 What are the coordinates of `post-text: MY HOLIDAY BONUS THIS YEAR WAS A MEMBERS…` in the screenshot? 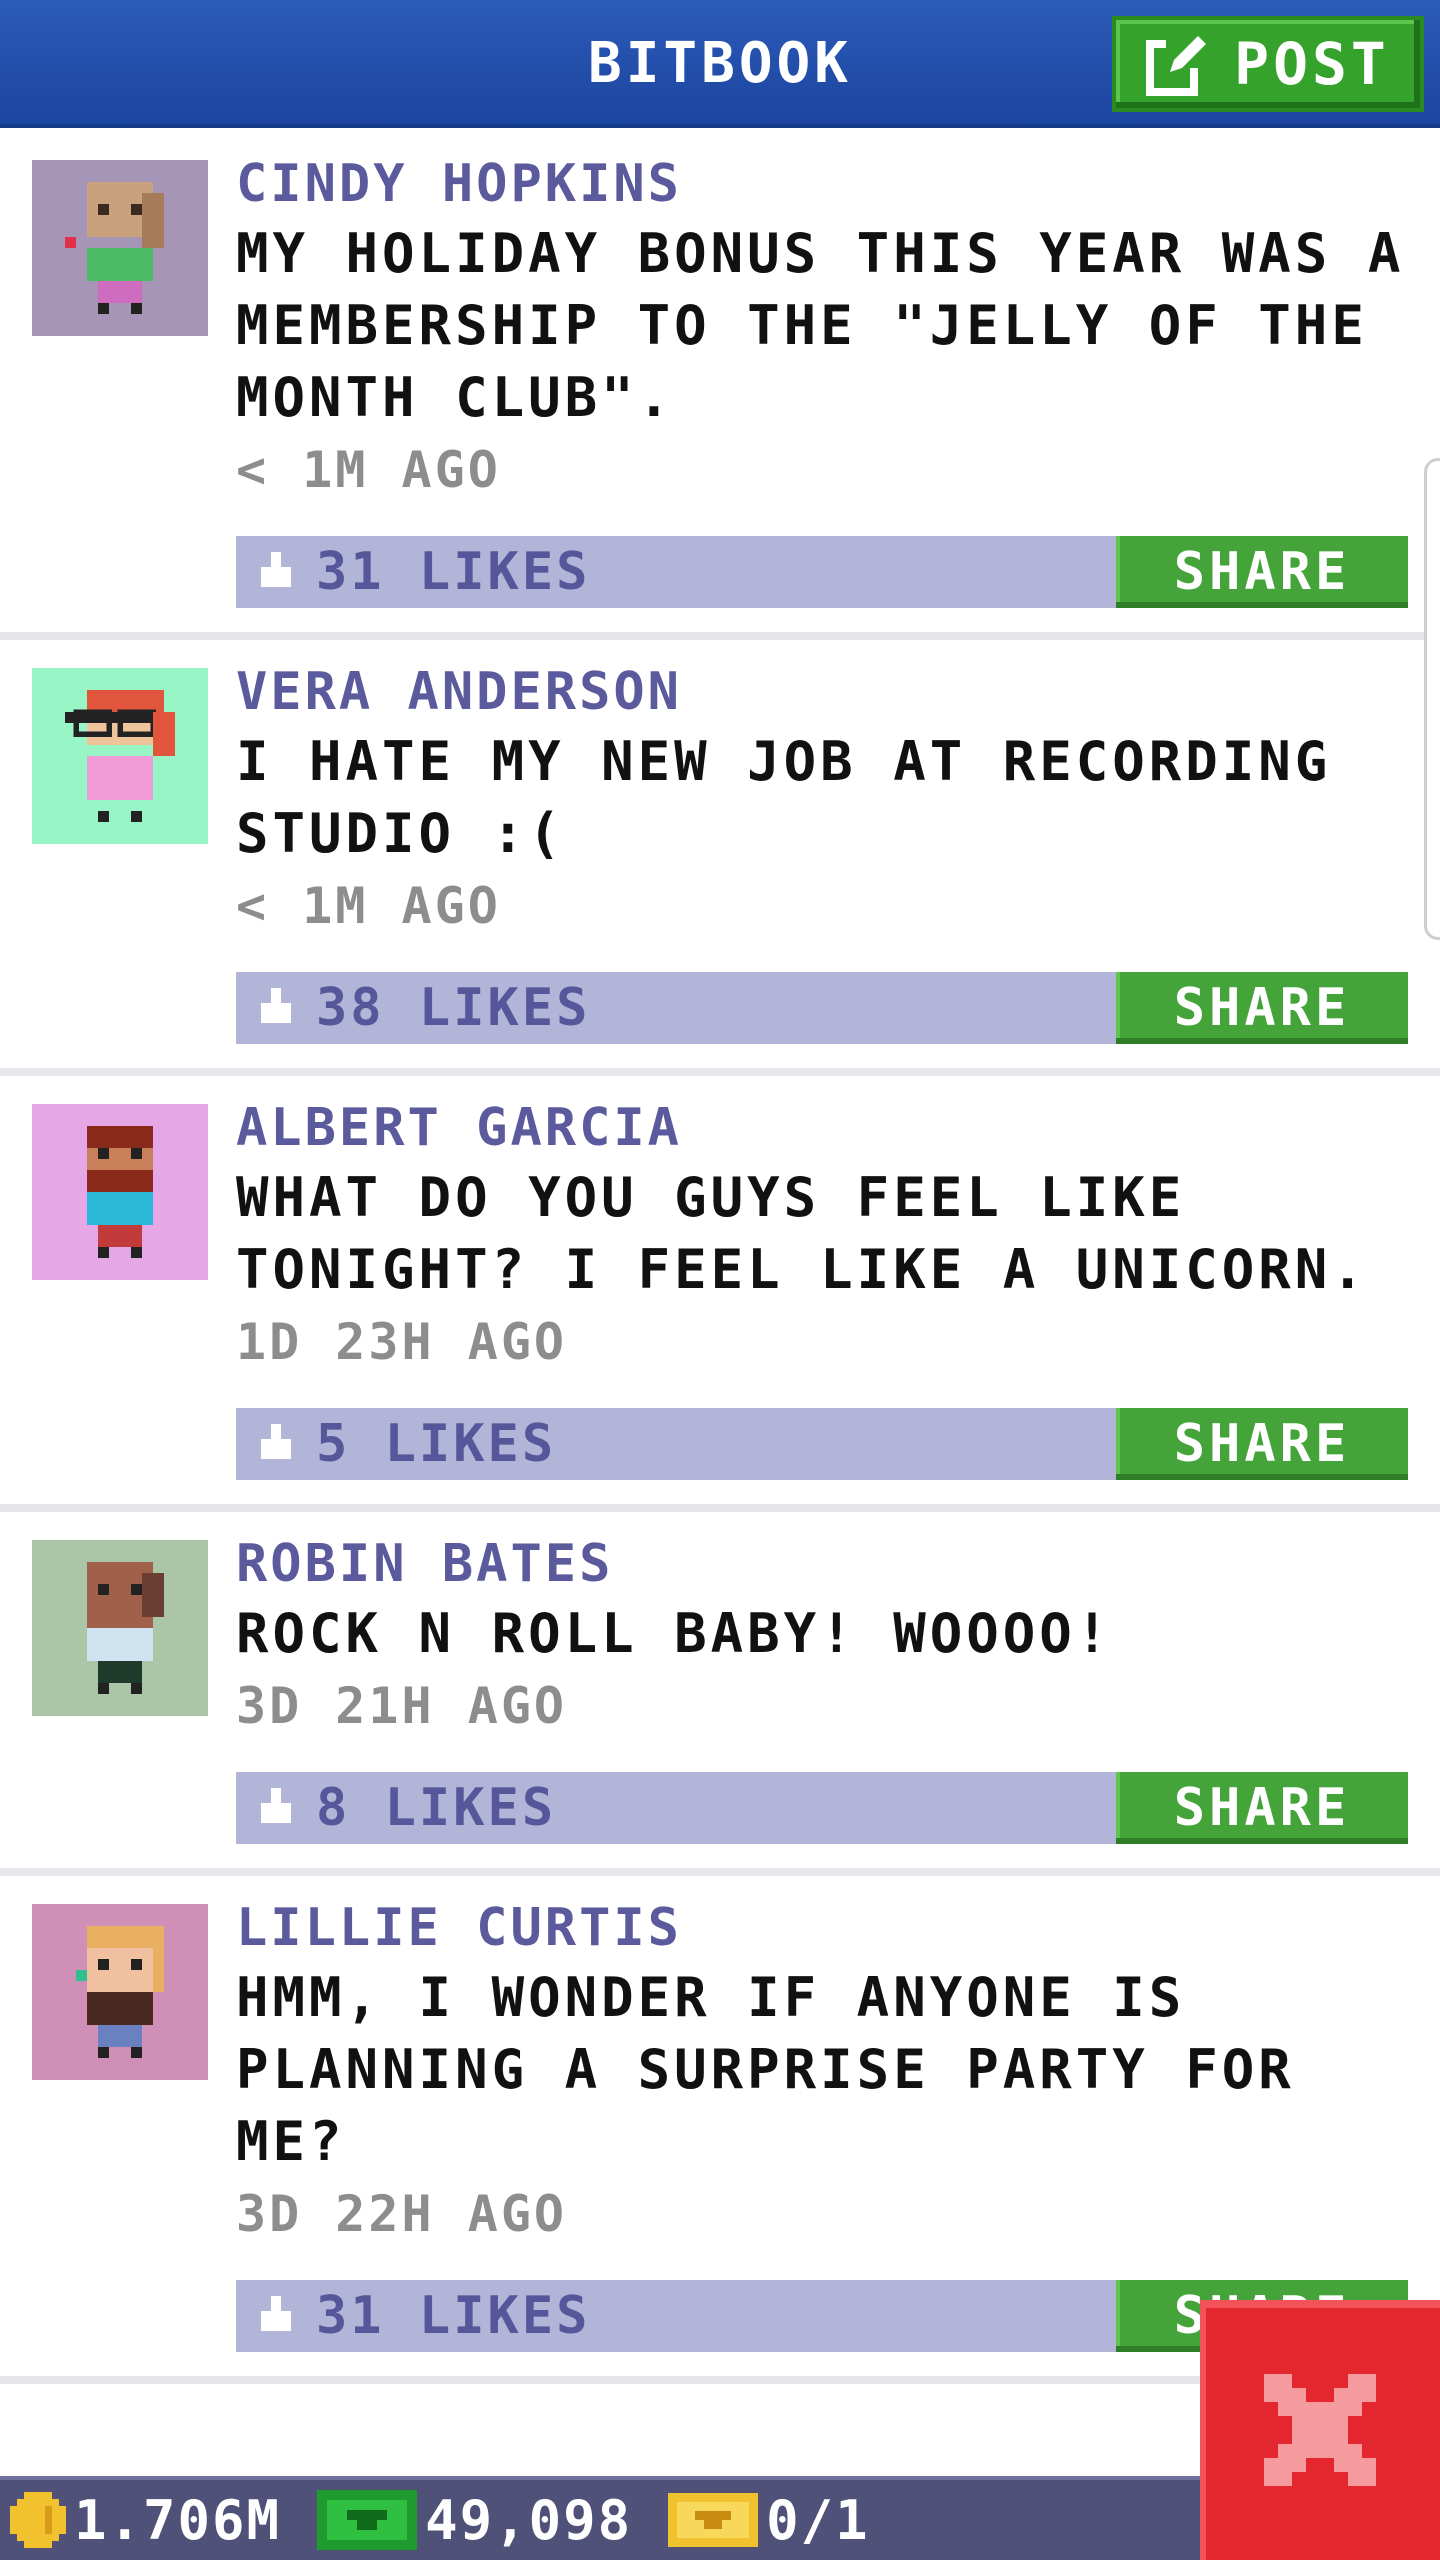 It's located at (820, 325).